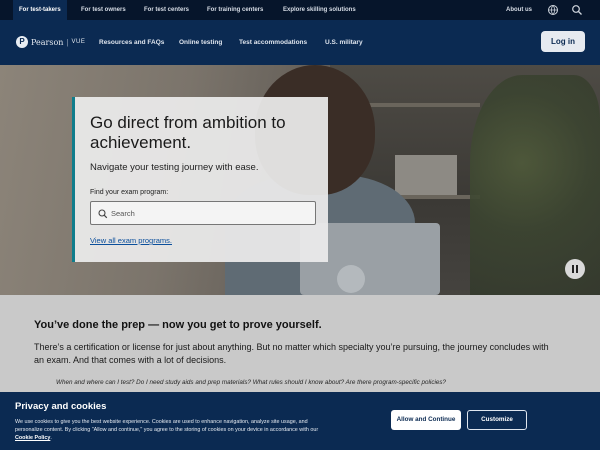 The height and width of the screenshot is (450, 600). What do you see at coordinates (553, 10) in the screenshot?
I see `globe-icon` at bounding box center [553, 10].